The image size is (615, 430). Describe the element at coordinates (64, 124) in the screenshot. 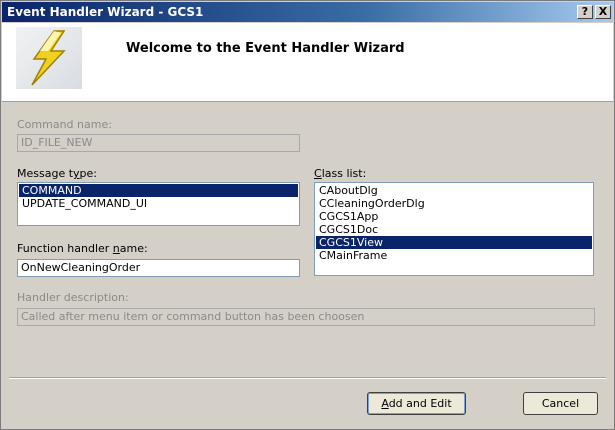

I see `command-name-label: Command name:` at that location.